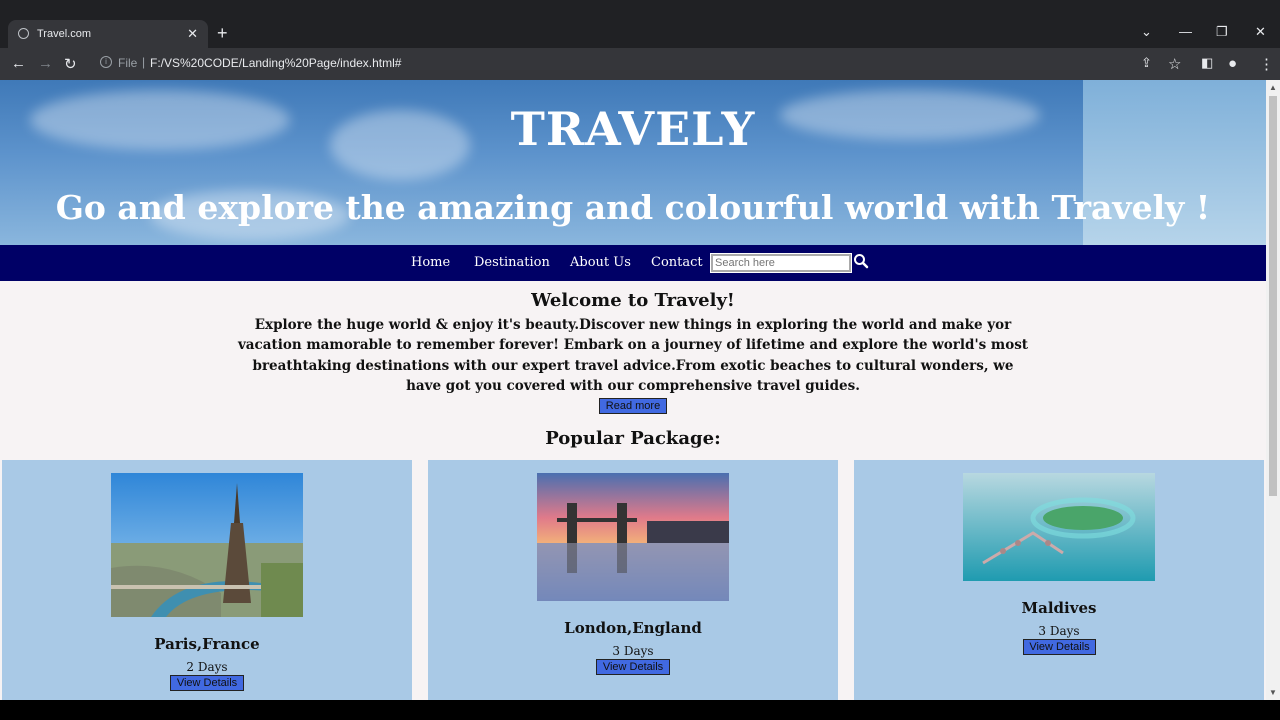 Image resolution: width=1280 pixels, height=720 pixels. Describe the element at coordinates (430, 262) in the screenshot. I see `nav-home: Home` at that location.